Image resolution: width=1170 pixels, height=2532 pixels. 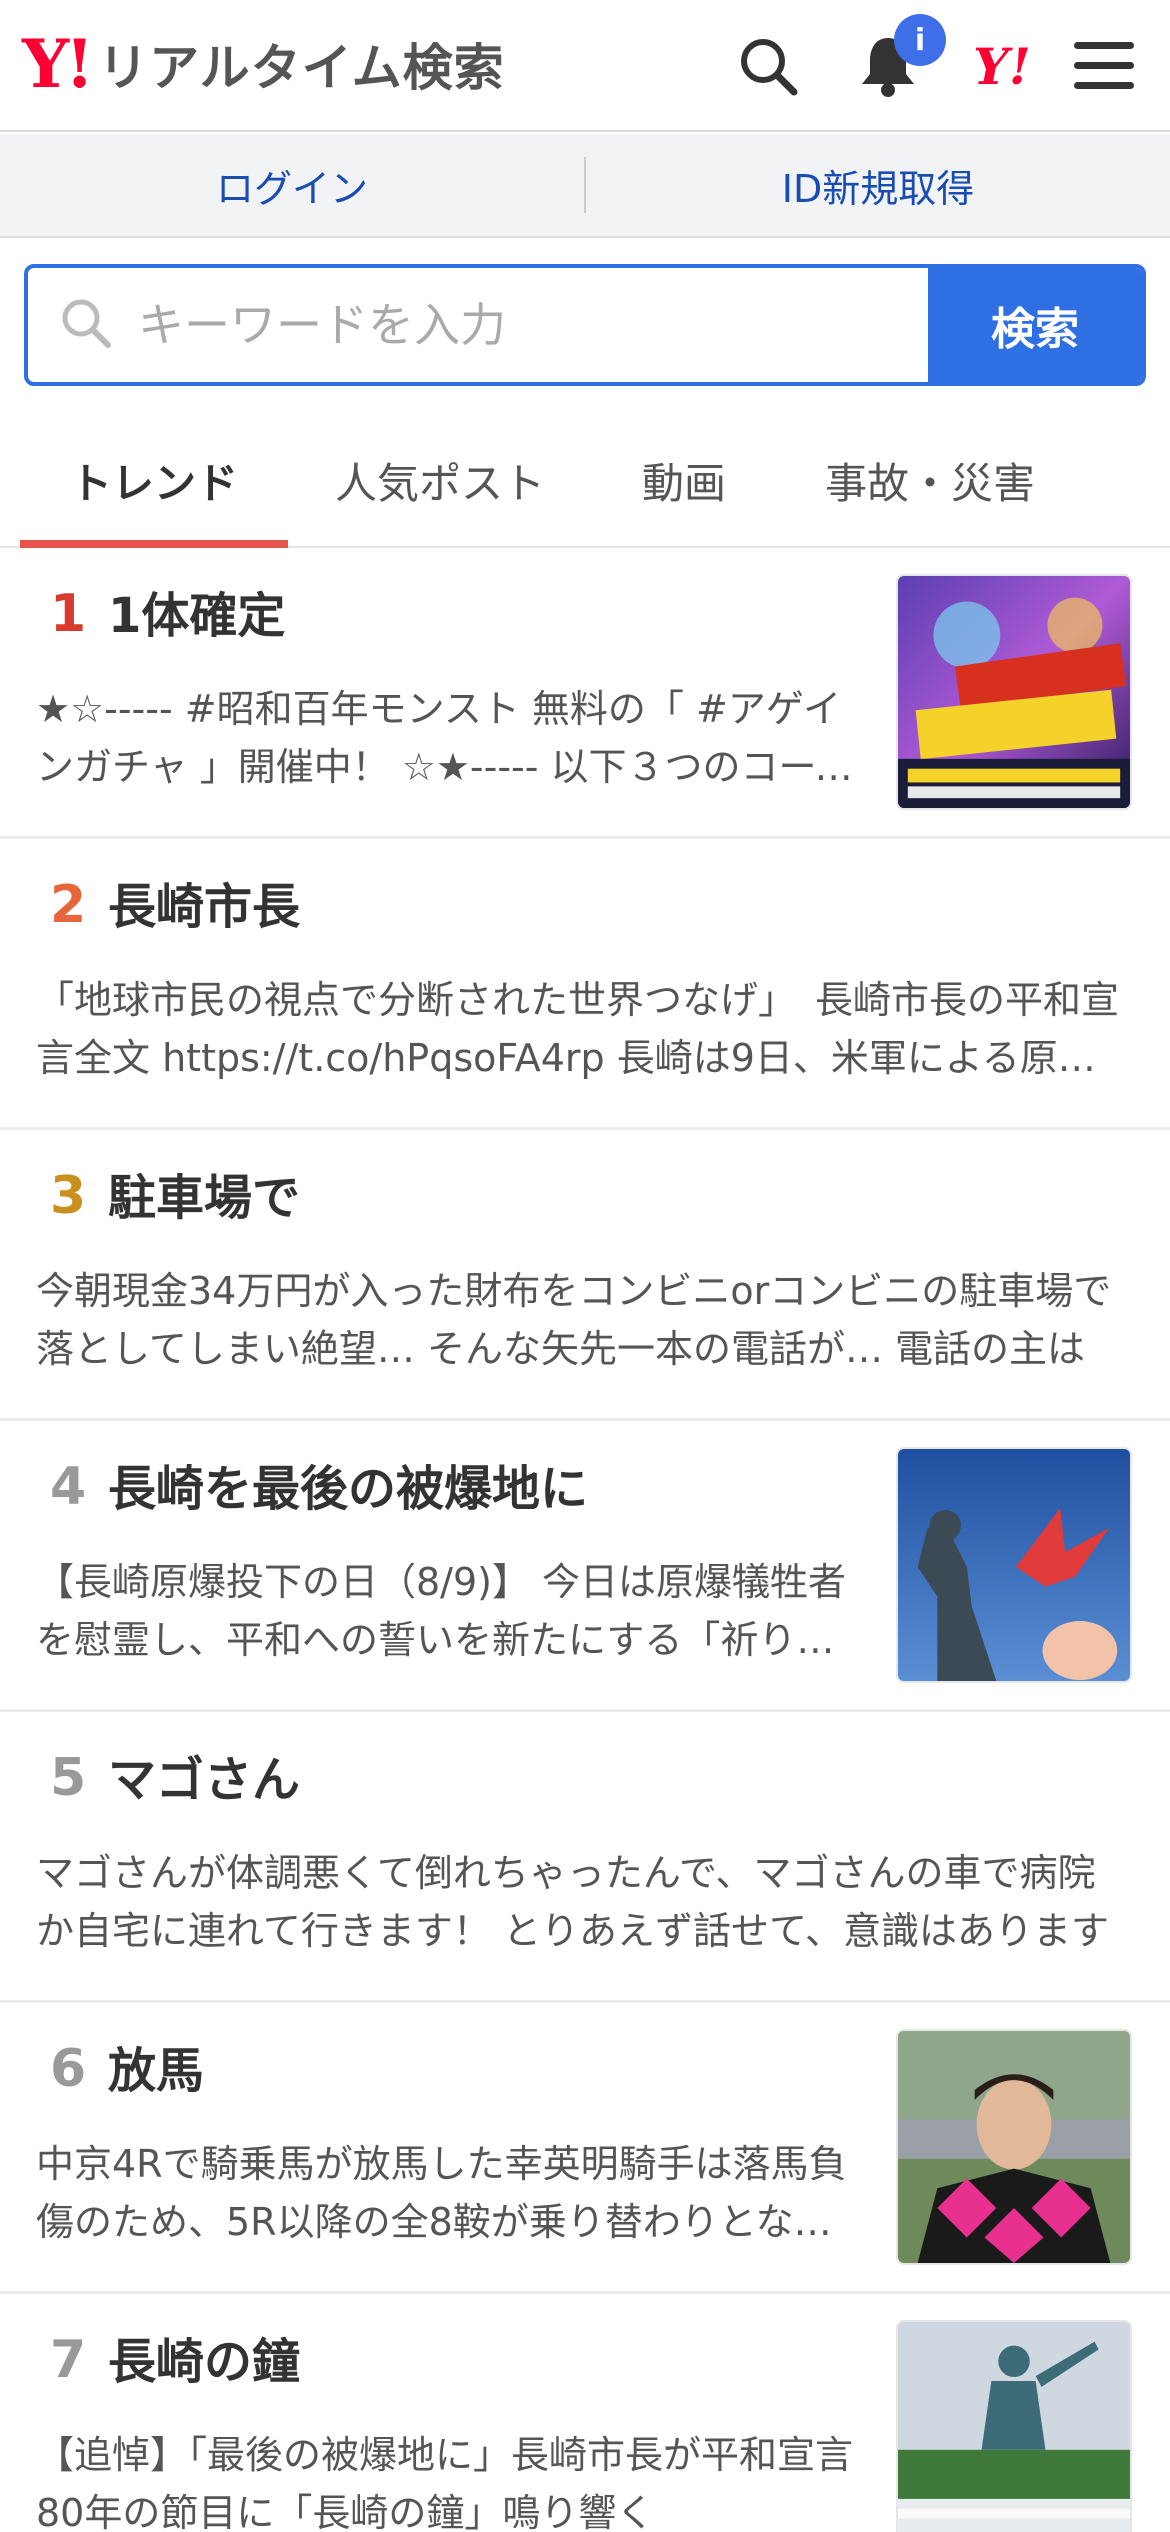 What do you see at coordinates (156, 2071) in the screenshot?
I see `trend-title: 放馬` at bounding box center [156, 2071].